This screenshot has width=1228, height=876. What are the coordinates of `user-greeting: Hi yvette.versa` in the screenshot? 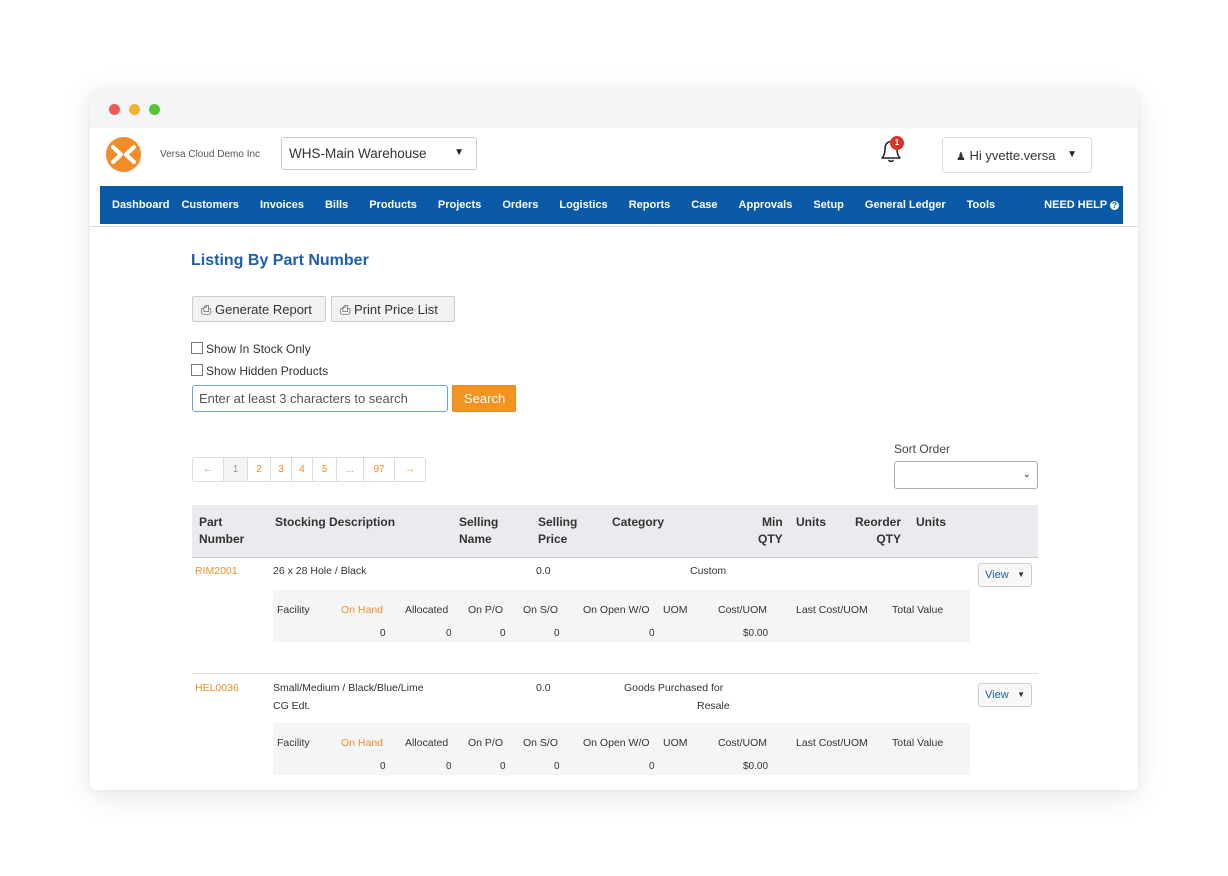 It's located at (1012, 155).